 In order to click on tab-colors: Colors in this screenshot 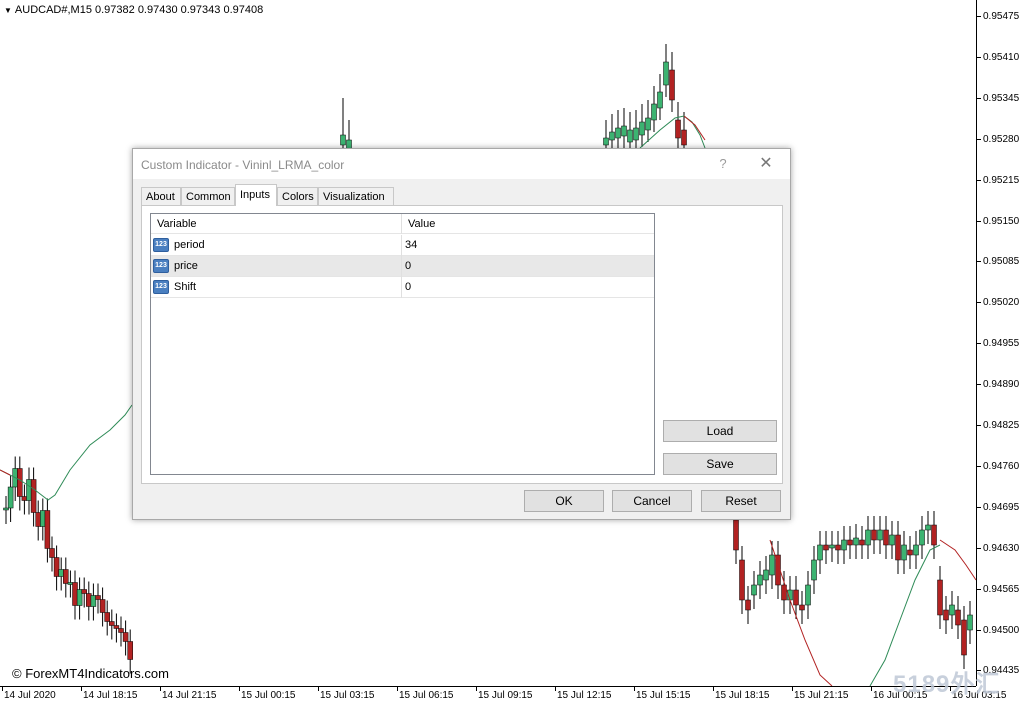, I will do `click(297, 196)`.